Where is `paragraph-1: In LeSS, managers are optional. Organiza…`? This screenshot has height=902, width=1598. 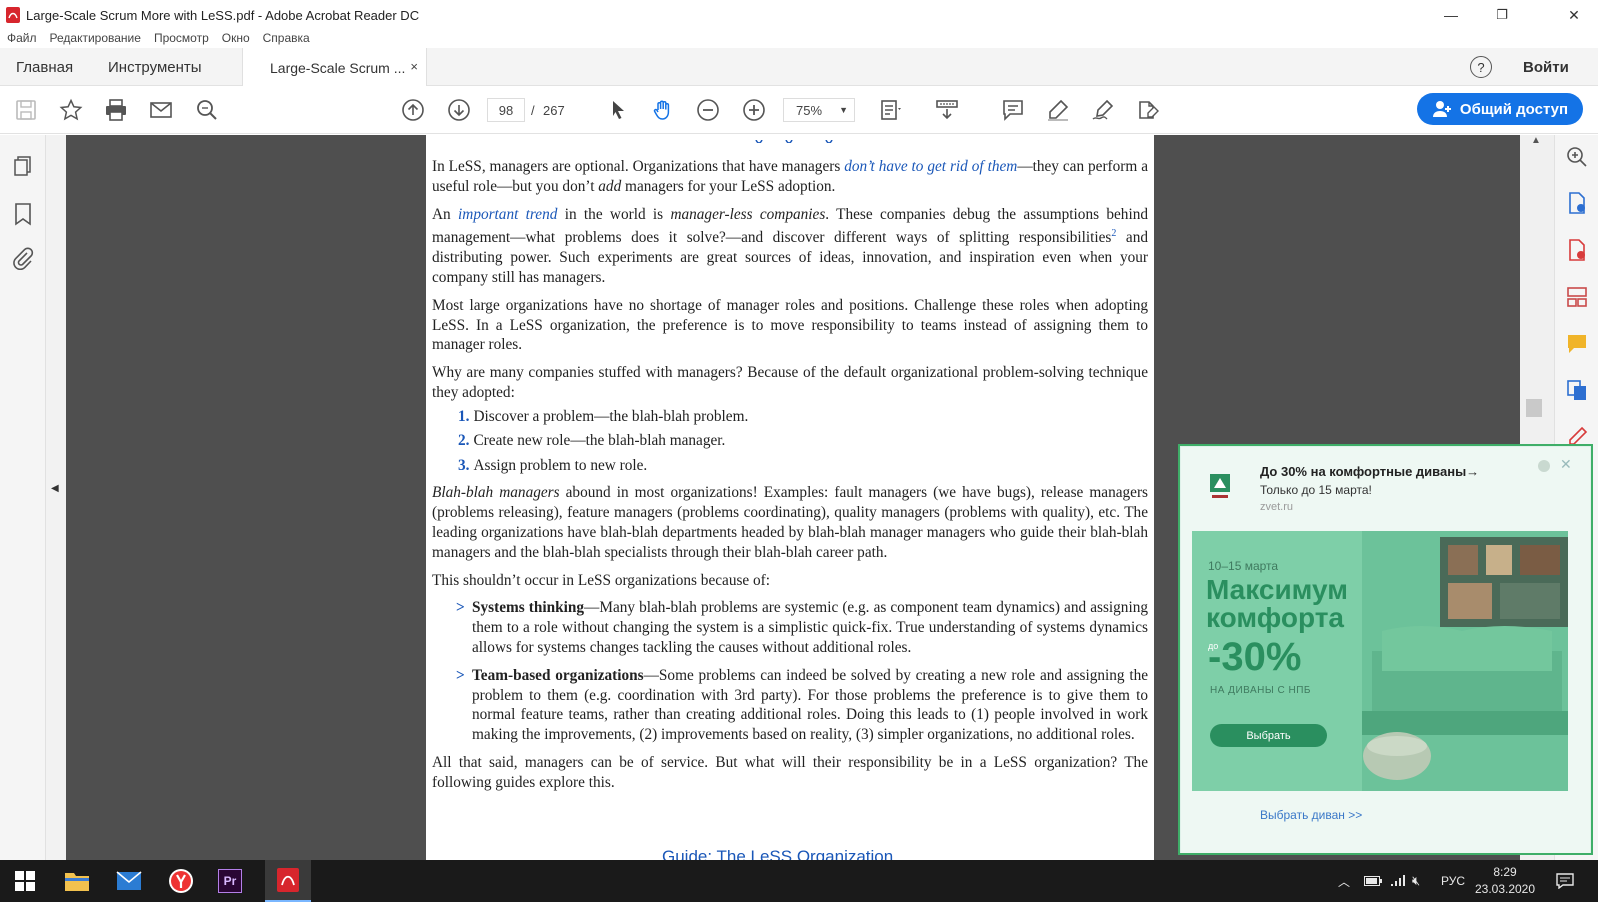
paragraph-1: In LeSS, managers are optional. Organiza… is located at coordinates (790, 176).